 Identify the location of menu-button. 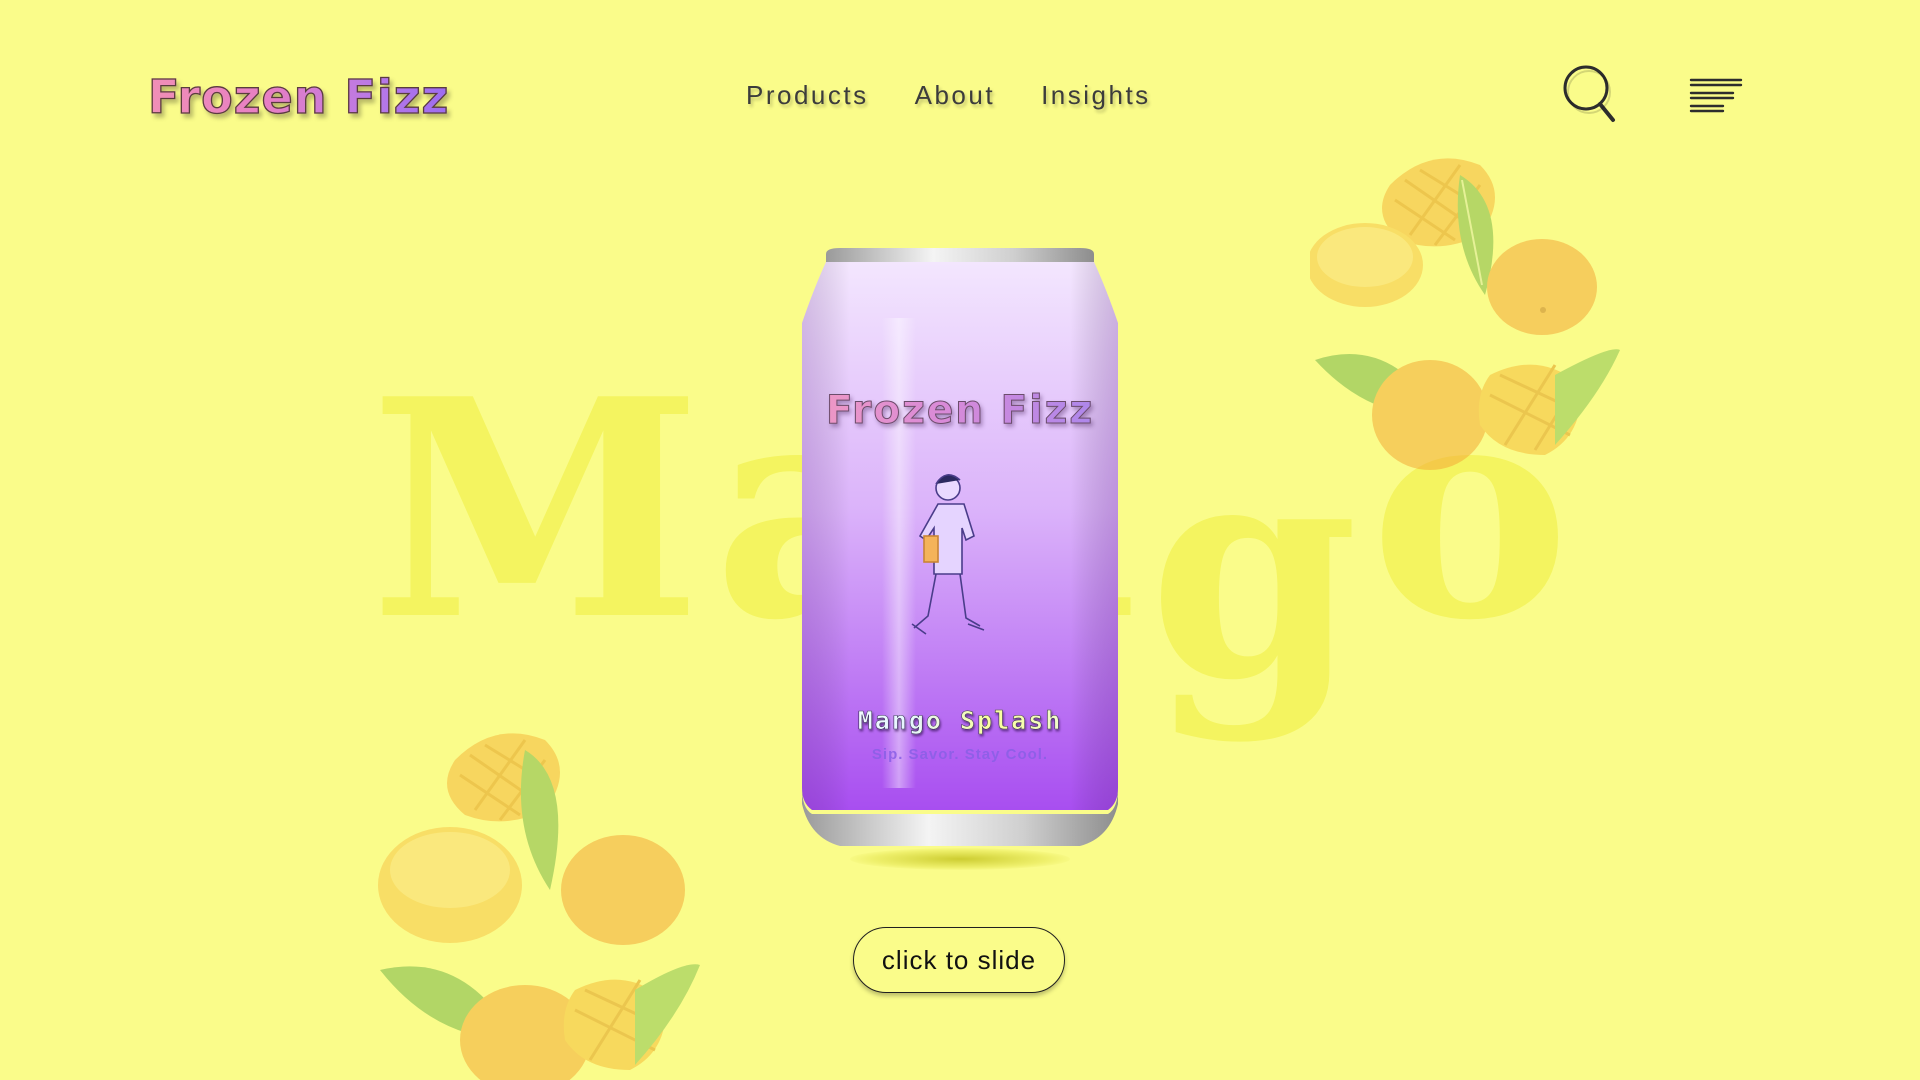
(1716, 99).